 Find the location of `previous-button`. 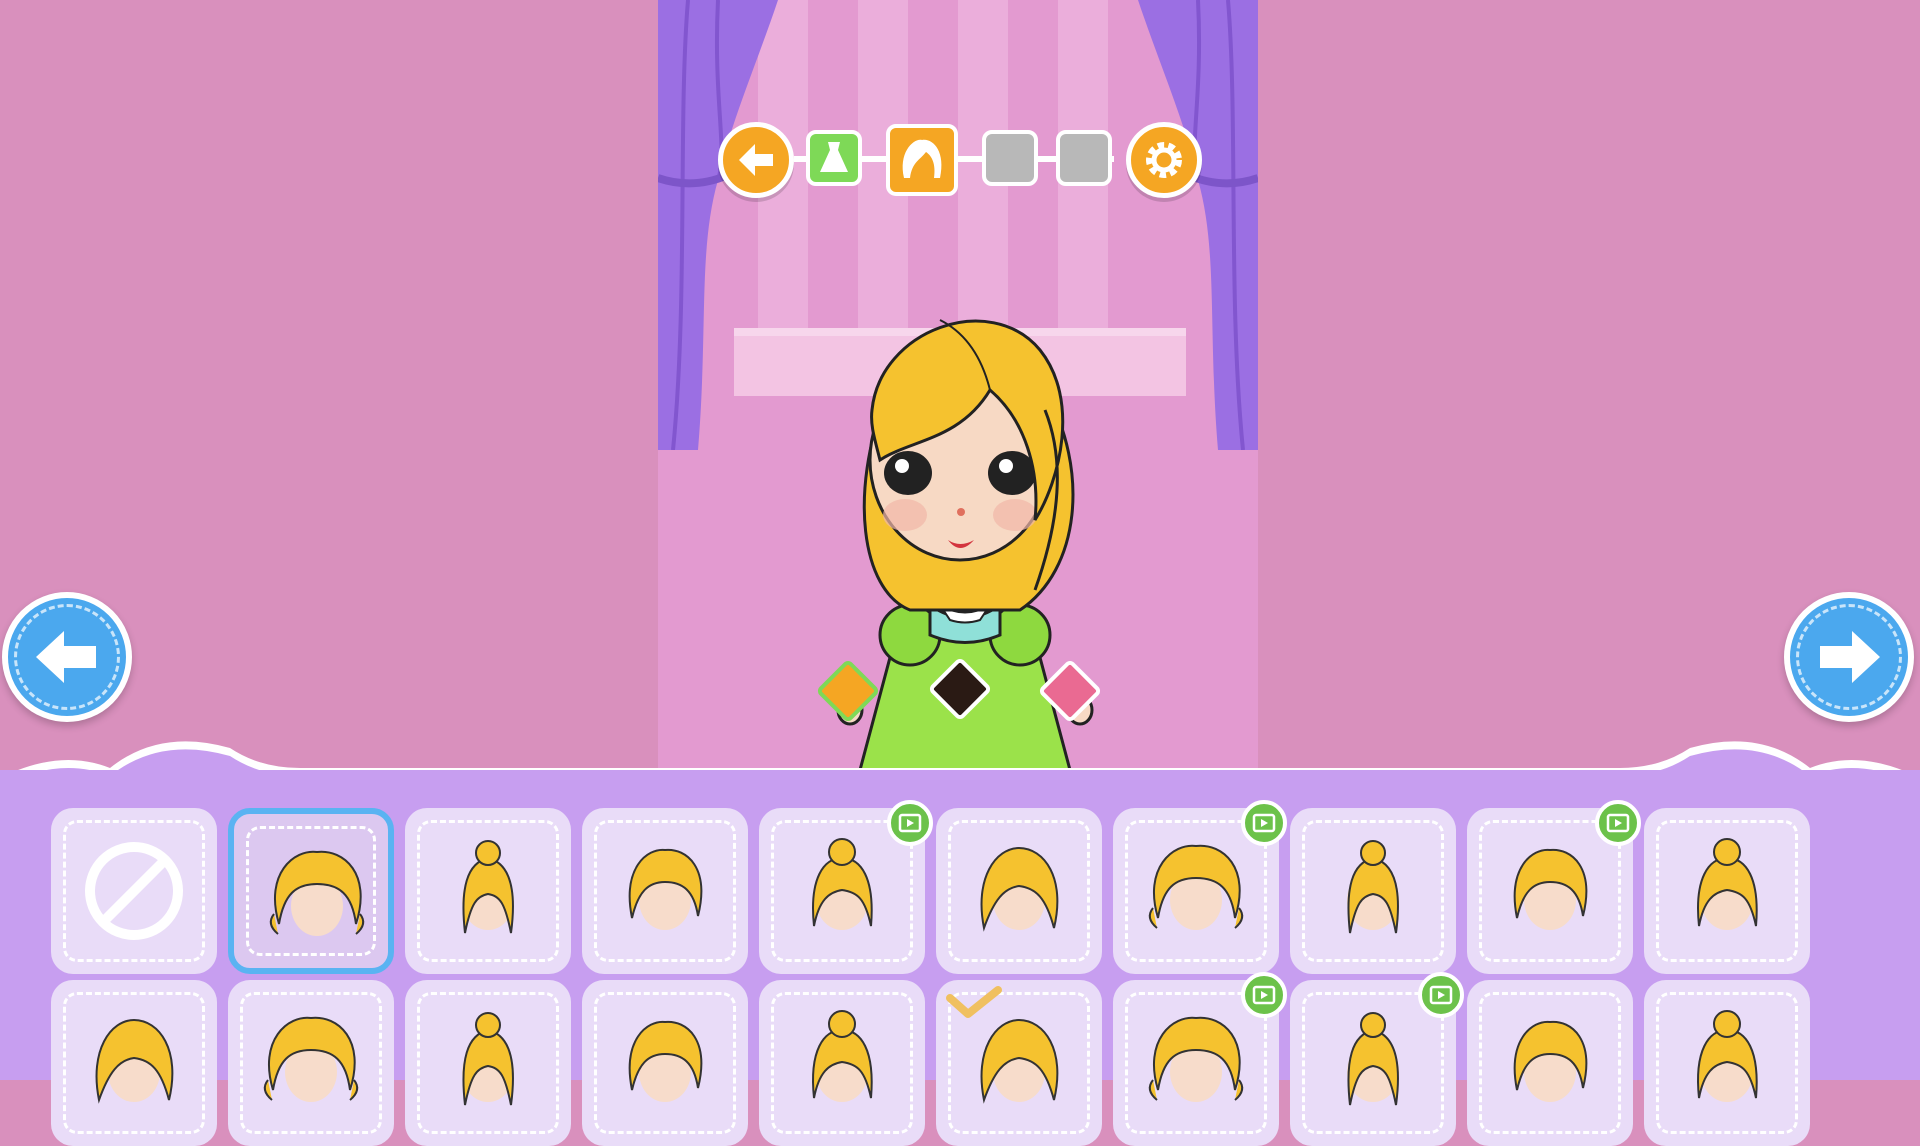

previous-button is located at coordinates (67, 657).